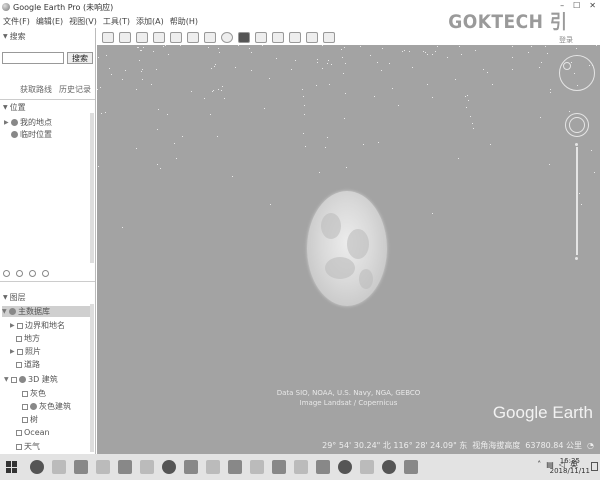  I want to click on layer-item: 灰色建筑, so click(46, 406).